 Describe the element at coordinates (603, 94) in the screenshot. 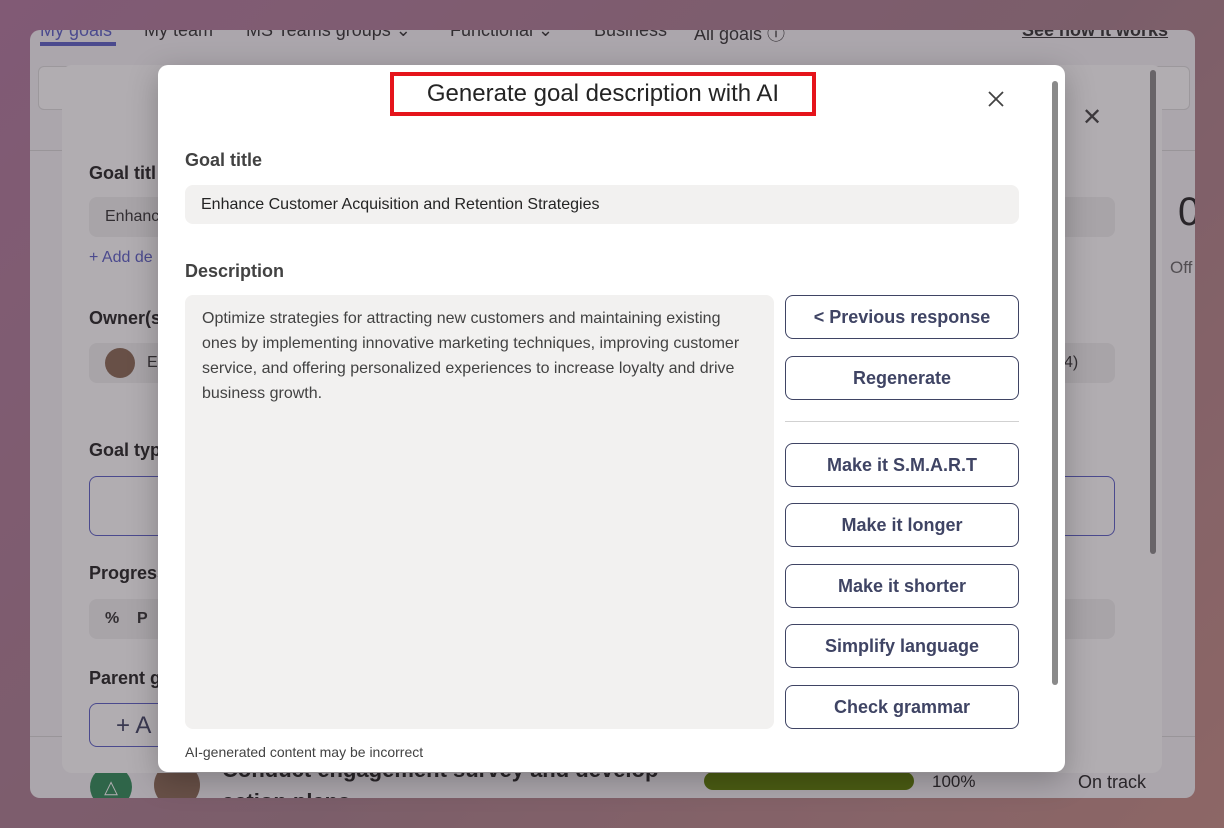

I see `dialog-title: Generate goal description with AI` at that location.